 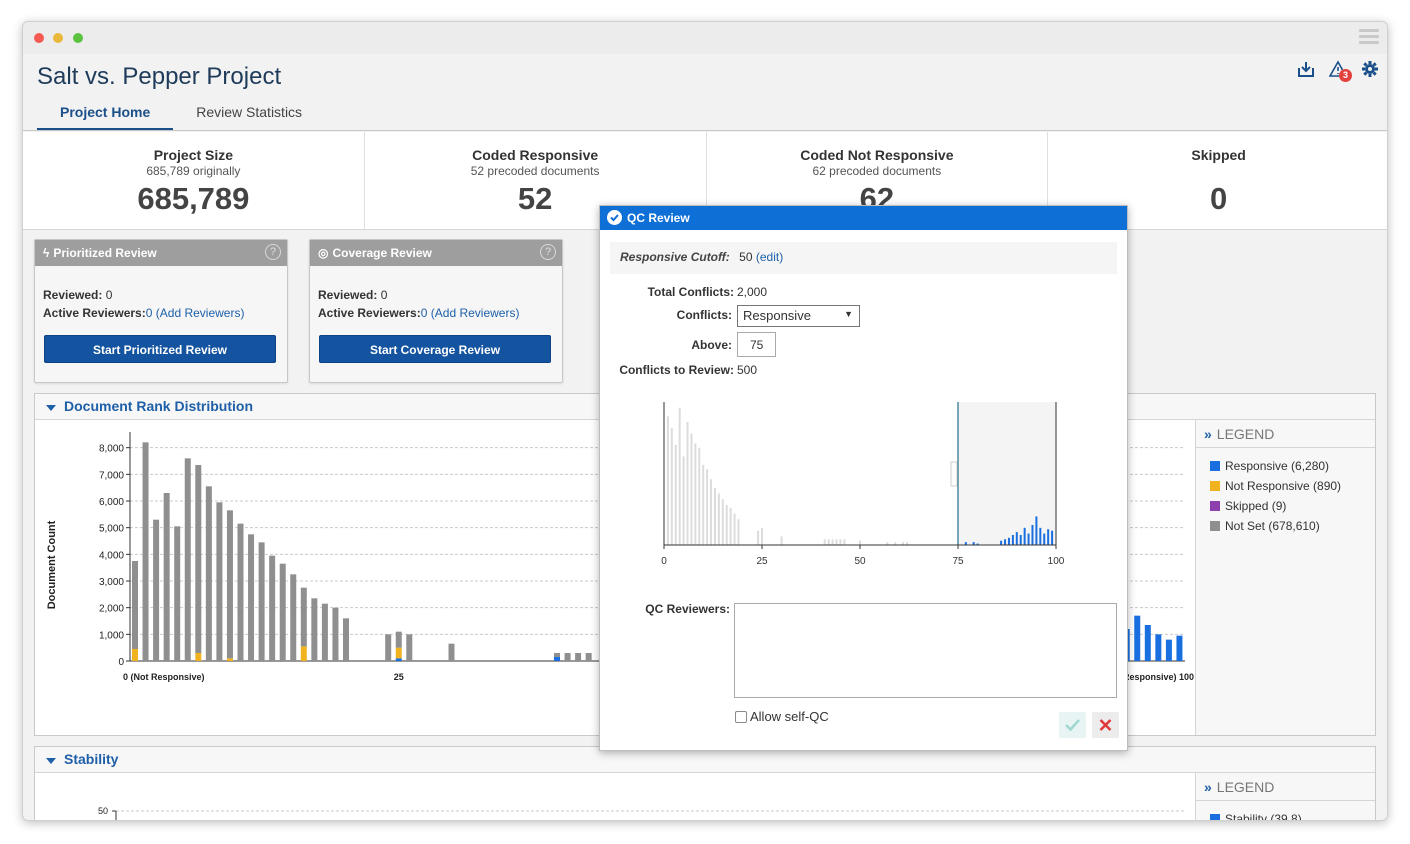 What do you see at coordinates (741, 717) in the screenshot?
I see `checkbox-box` at bounding box center [741, 717].